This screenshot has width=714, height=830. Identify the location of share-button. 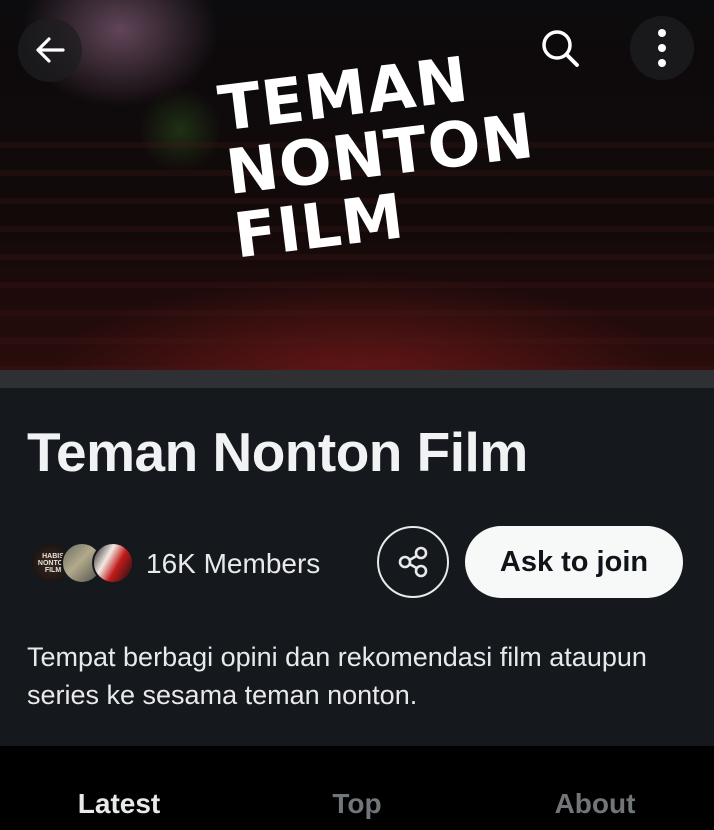
(413, 562).